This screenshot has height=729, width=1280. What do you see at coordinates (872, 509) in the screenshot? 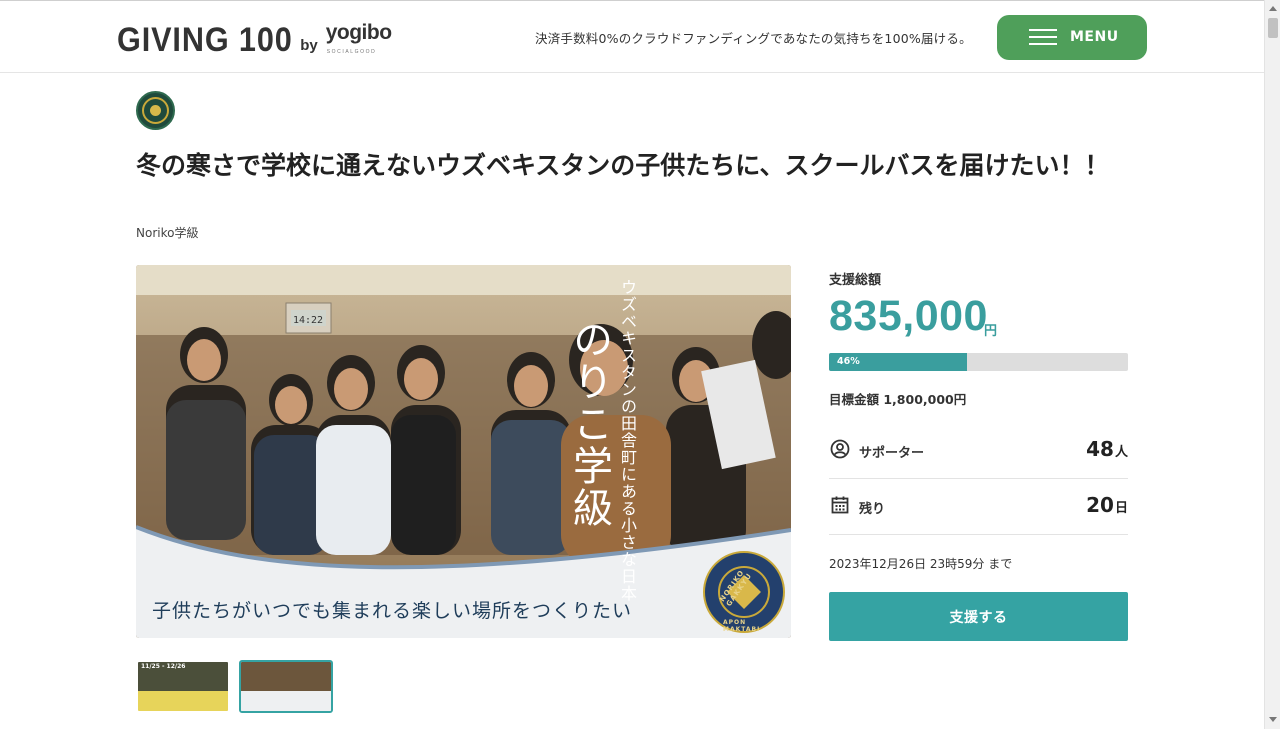
I see `remaining-label: 残り` at bounding box center [872, 509].